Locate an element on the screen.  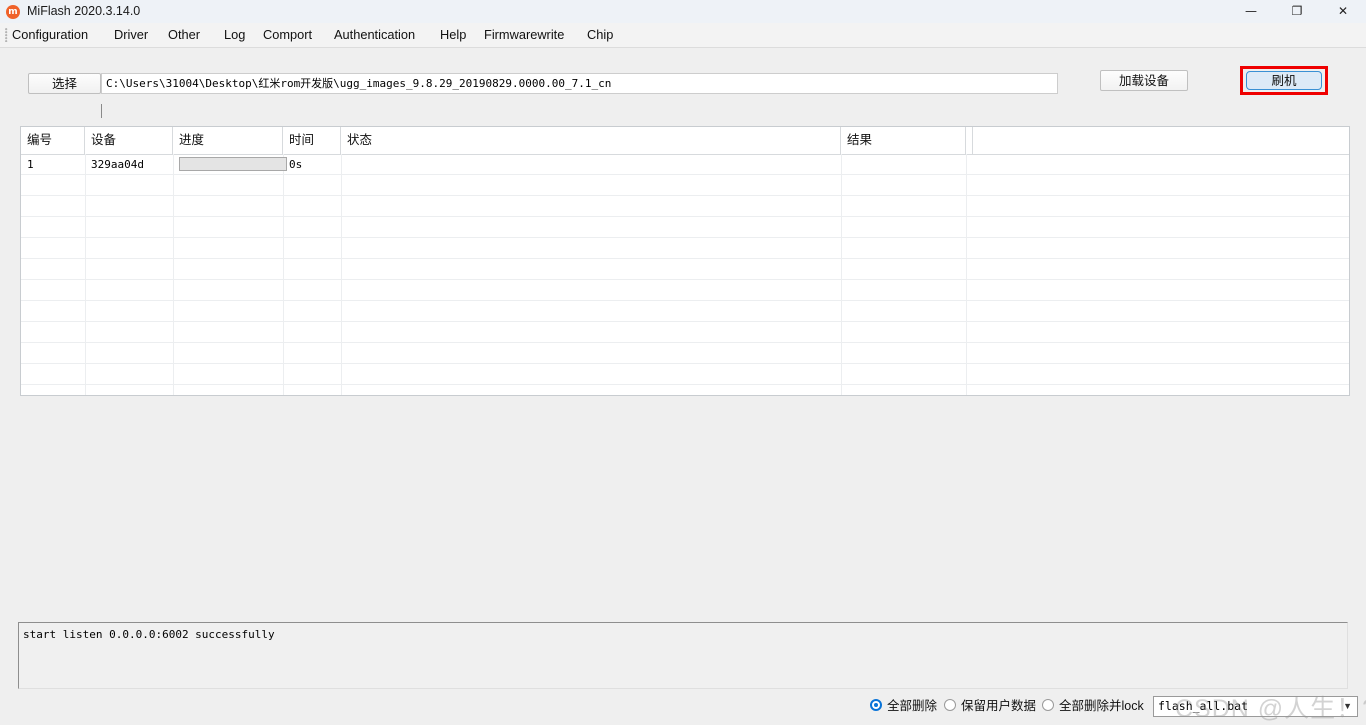
table-cell-time: 0s is located at coordinates (296, 164).